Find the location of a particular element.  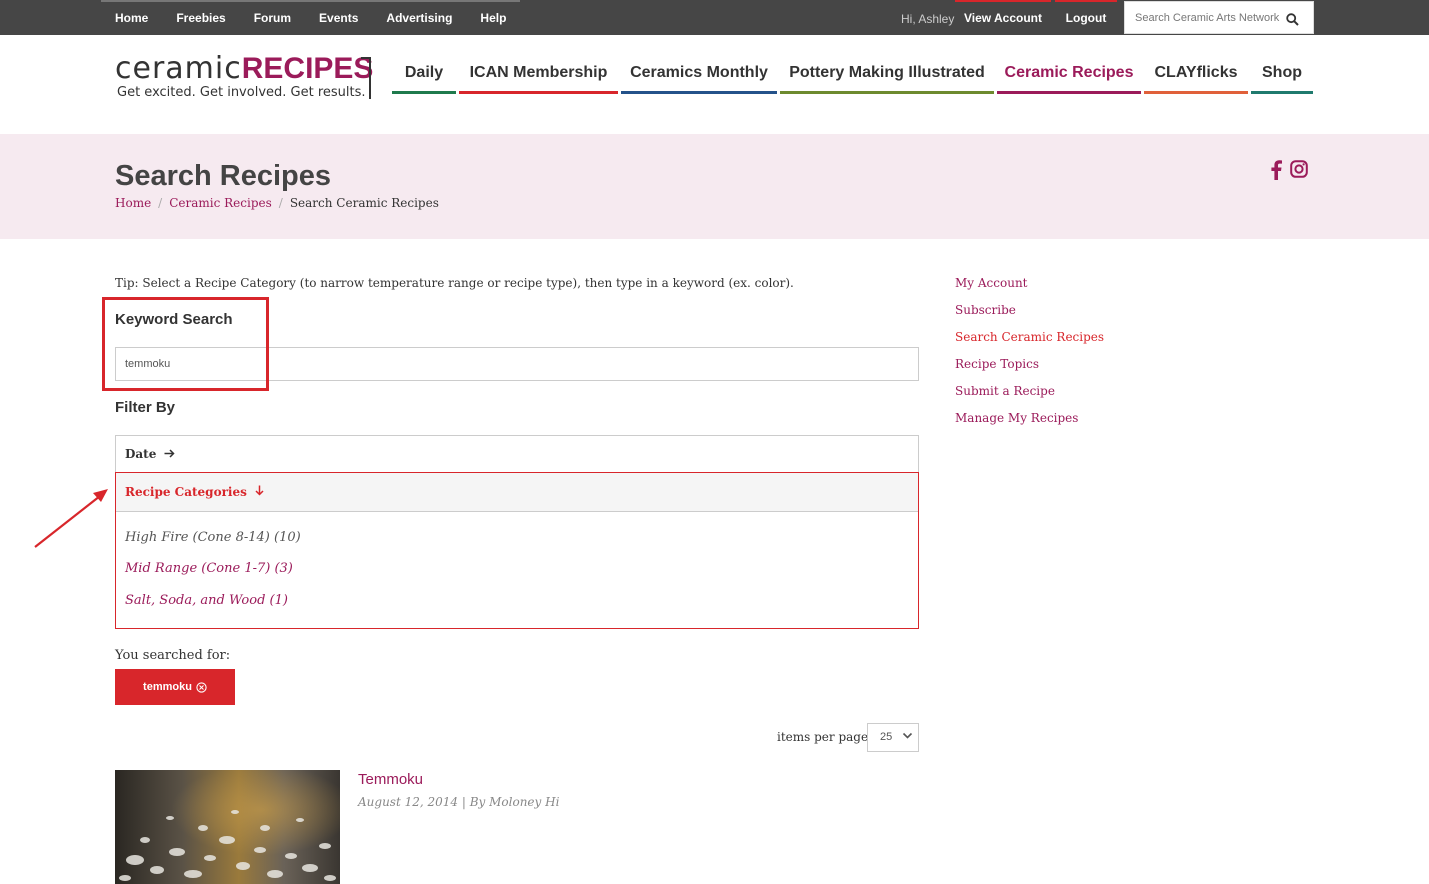

recipe-categories-label: Recipe Categories is located at coordinates (186, 492).